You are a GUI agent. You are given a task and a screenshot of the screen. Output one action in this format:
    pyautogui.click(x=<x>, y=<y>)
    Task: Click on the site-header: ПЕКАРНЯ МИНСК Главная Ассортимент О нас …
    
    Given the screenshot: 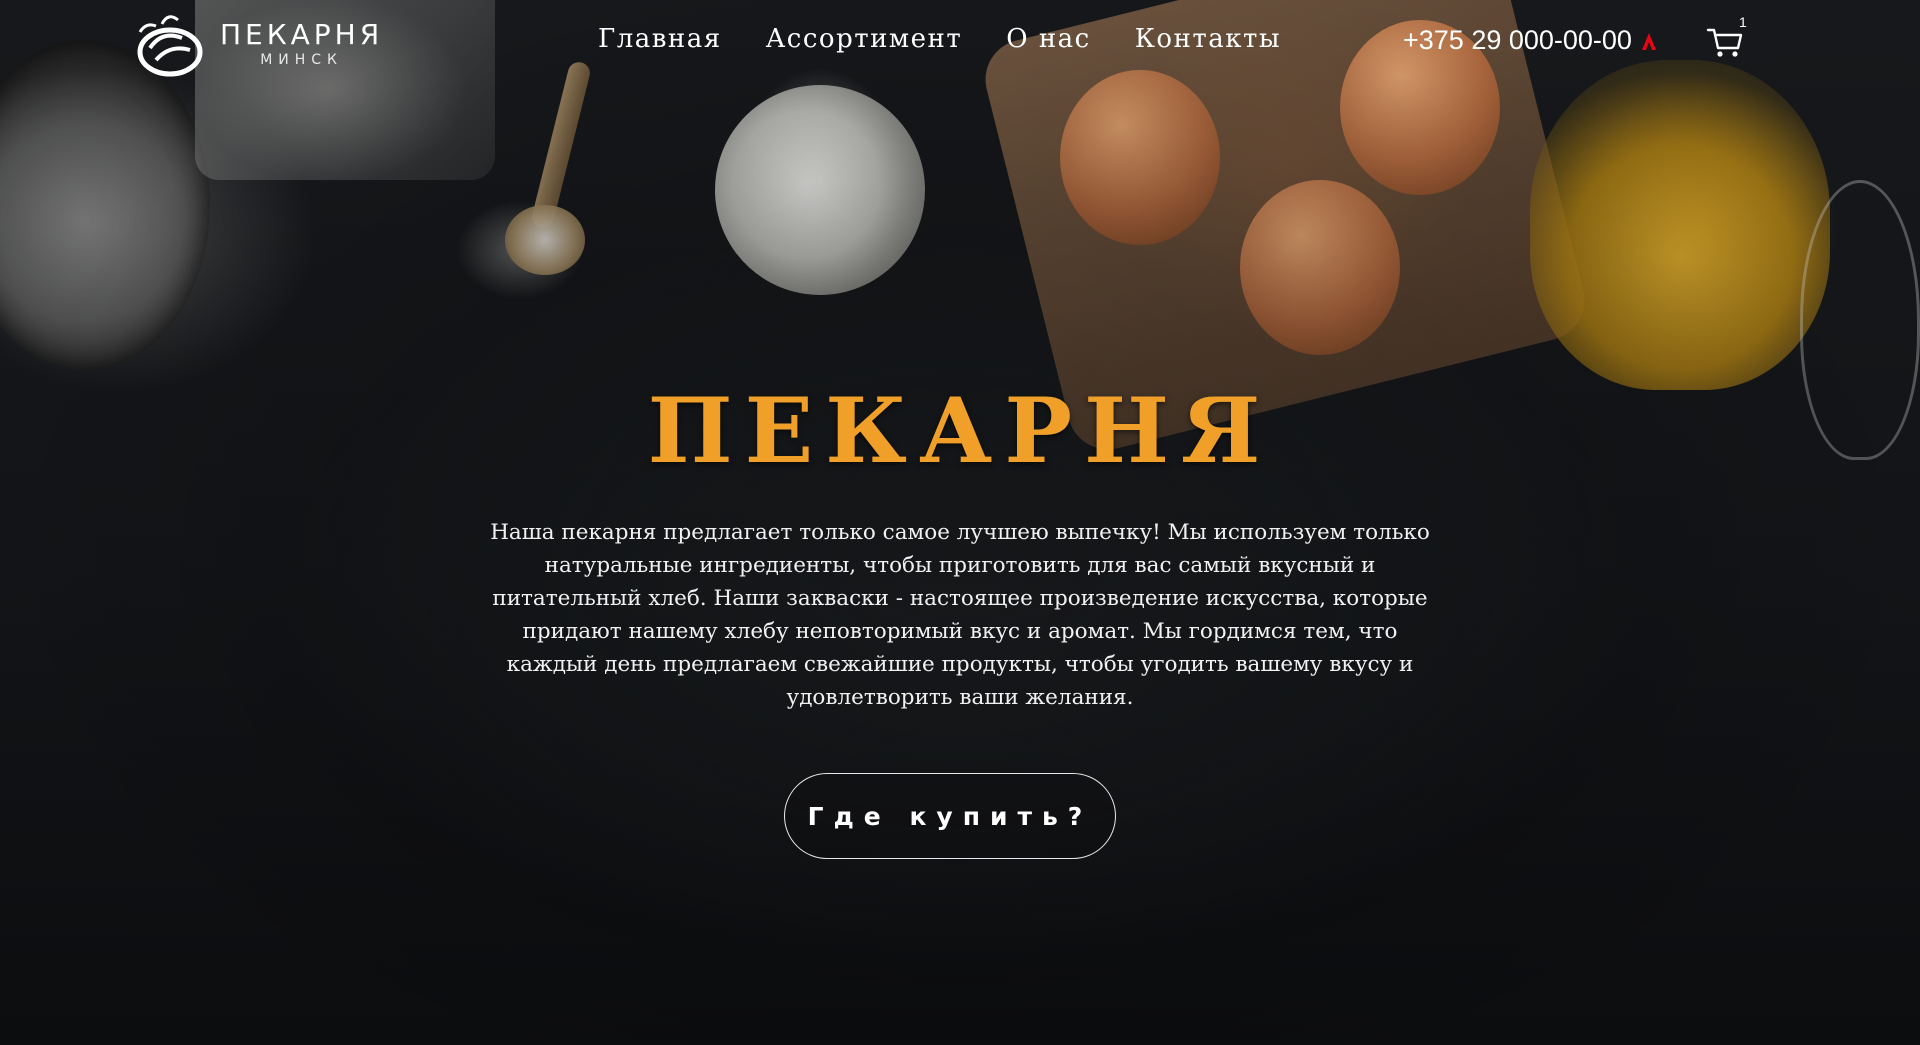 What is the action you would take?
    pyautogui.click(x=960, y=43)
    